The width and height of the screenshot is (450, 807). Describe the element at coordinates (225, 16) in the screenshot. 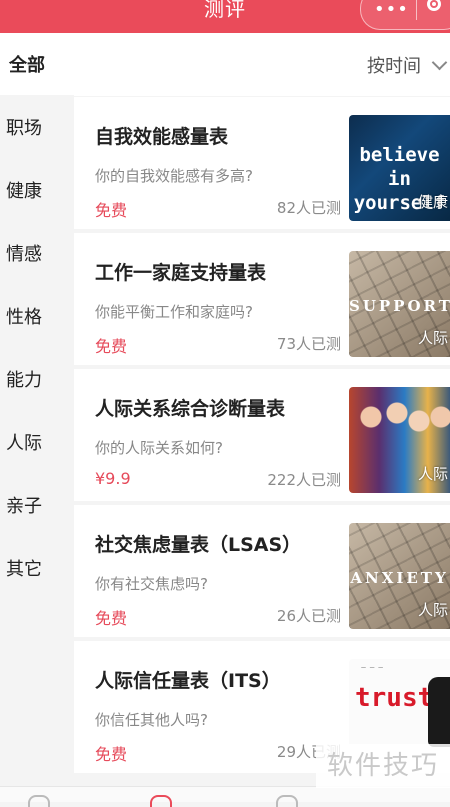

I see `top-navigation-bar: 测评 •••` at that location.